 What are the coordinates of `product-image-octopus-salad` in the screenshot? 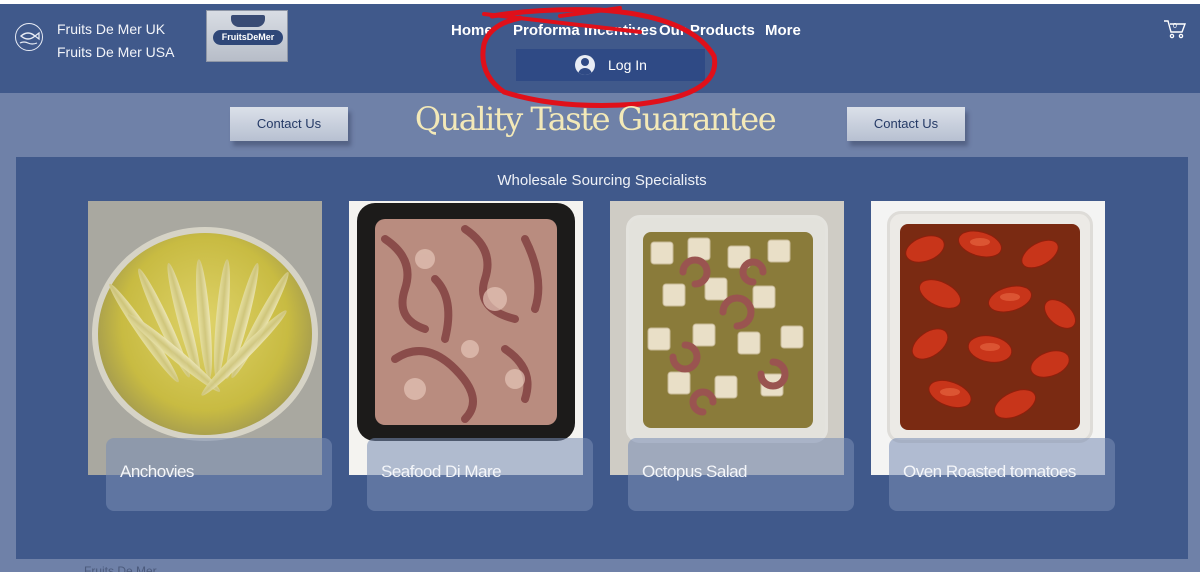 It's located at (727, 338).